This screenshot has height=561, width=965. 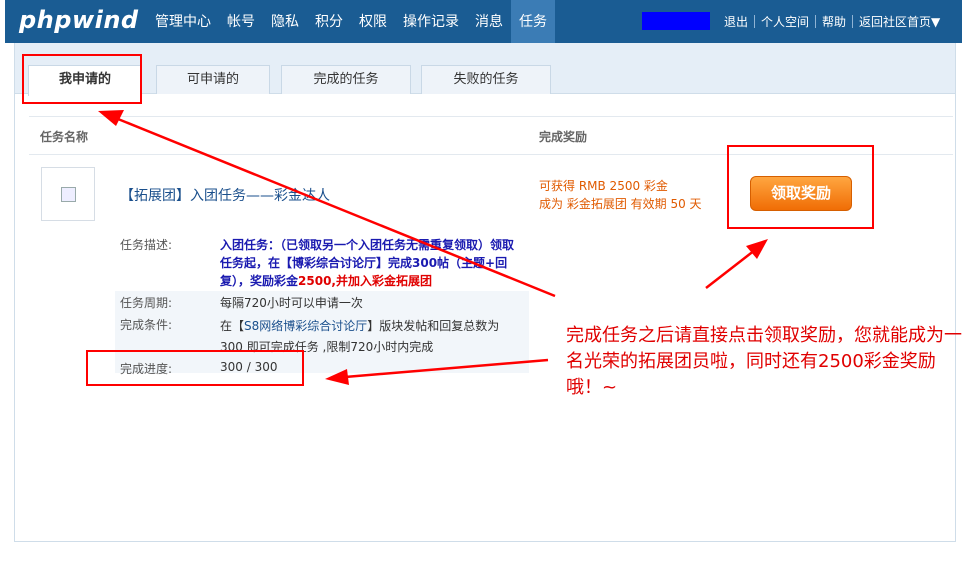 What do you see at coordinates (111, 118) in the screenshot?
I see `arrow-head-tab` at bounding box center [111, 118].